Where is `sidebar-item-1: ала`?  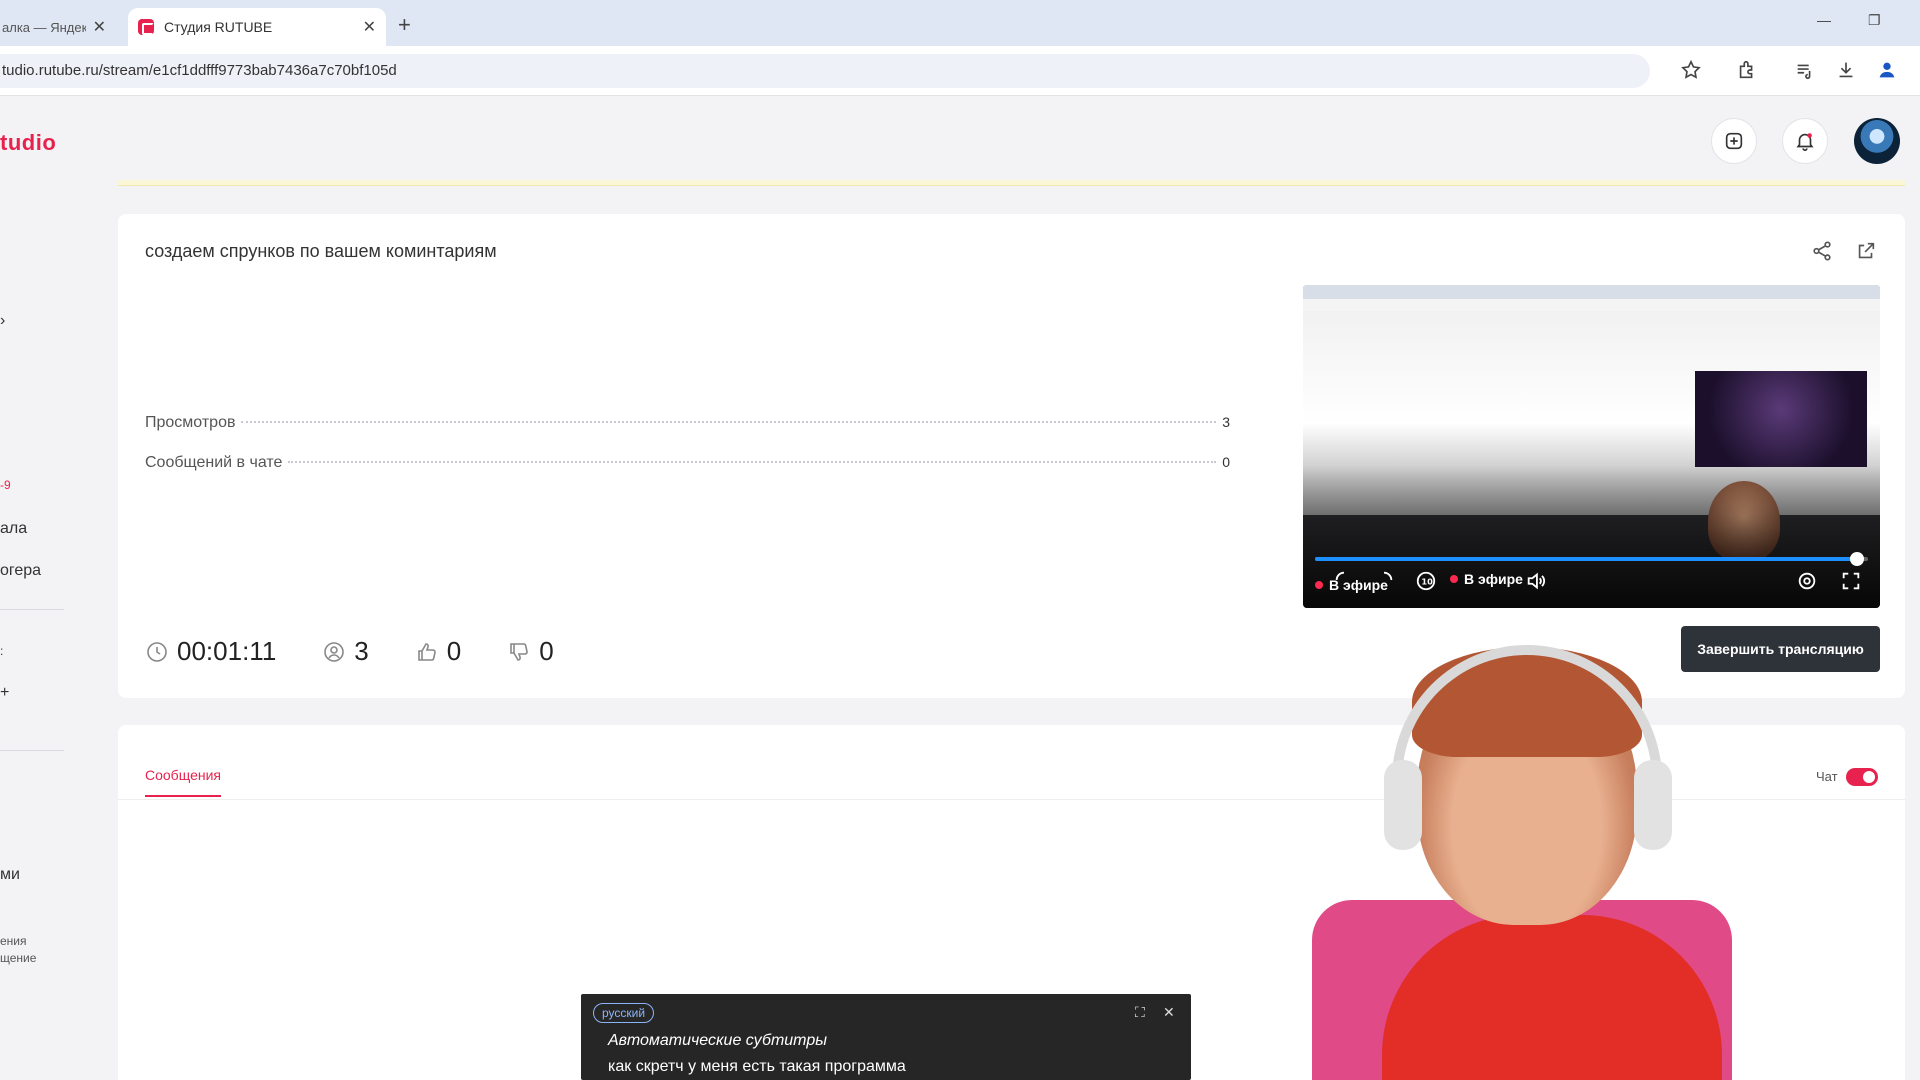
sidebar-item-1: ала is located at coordinates (13, 529).